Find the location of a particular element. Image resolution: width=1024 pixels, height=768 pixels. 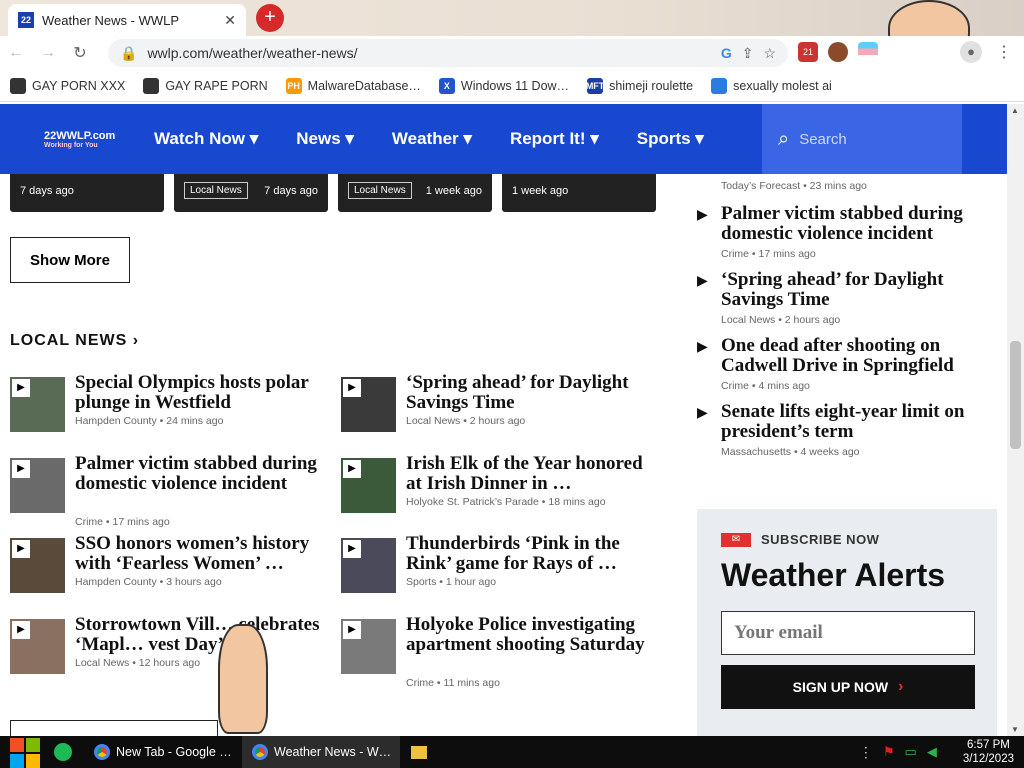

bookmark-item: GAY PORN XXX is located at coordinates (68, 85).